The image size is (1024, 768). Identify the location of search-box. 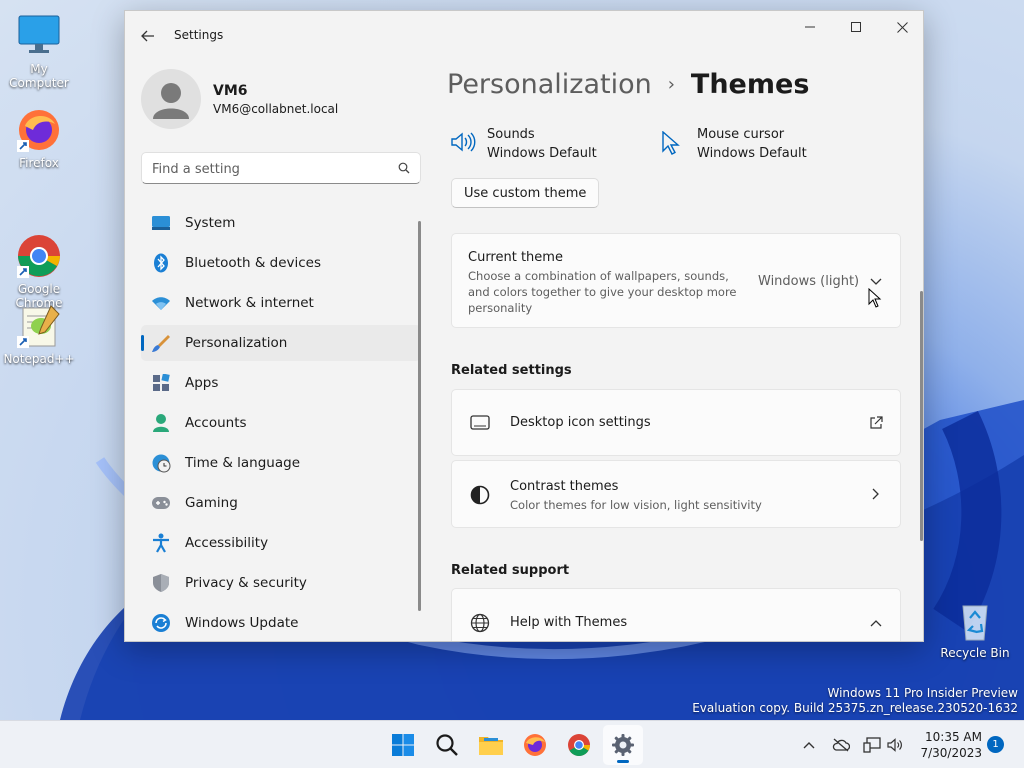
(281, 168).